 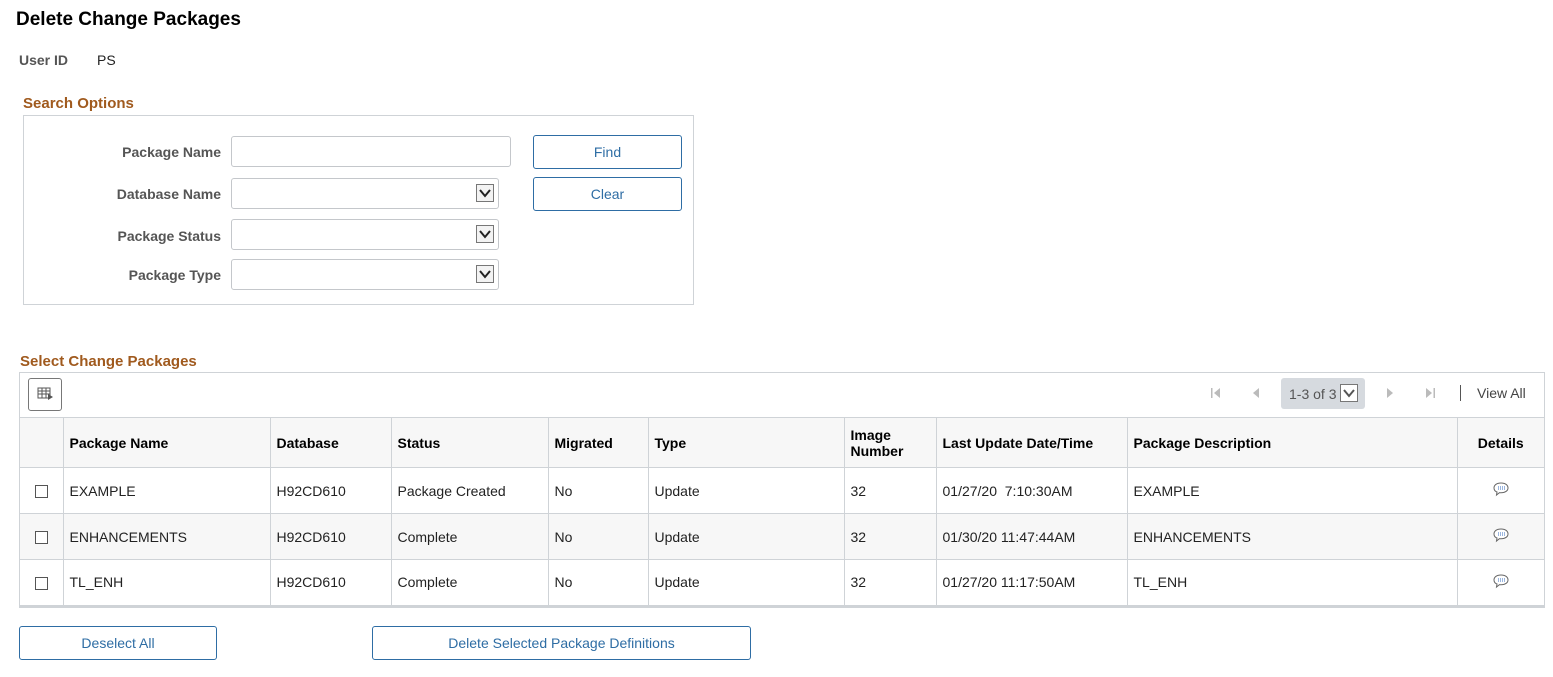 What do you see at coordinates (1430, 393) in the screenshot?
I see `last-page-icon` at bounding box center [1430, 393].